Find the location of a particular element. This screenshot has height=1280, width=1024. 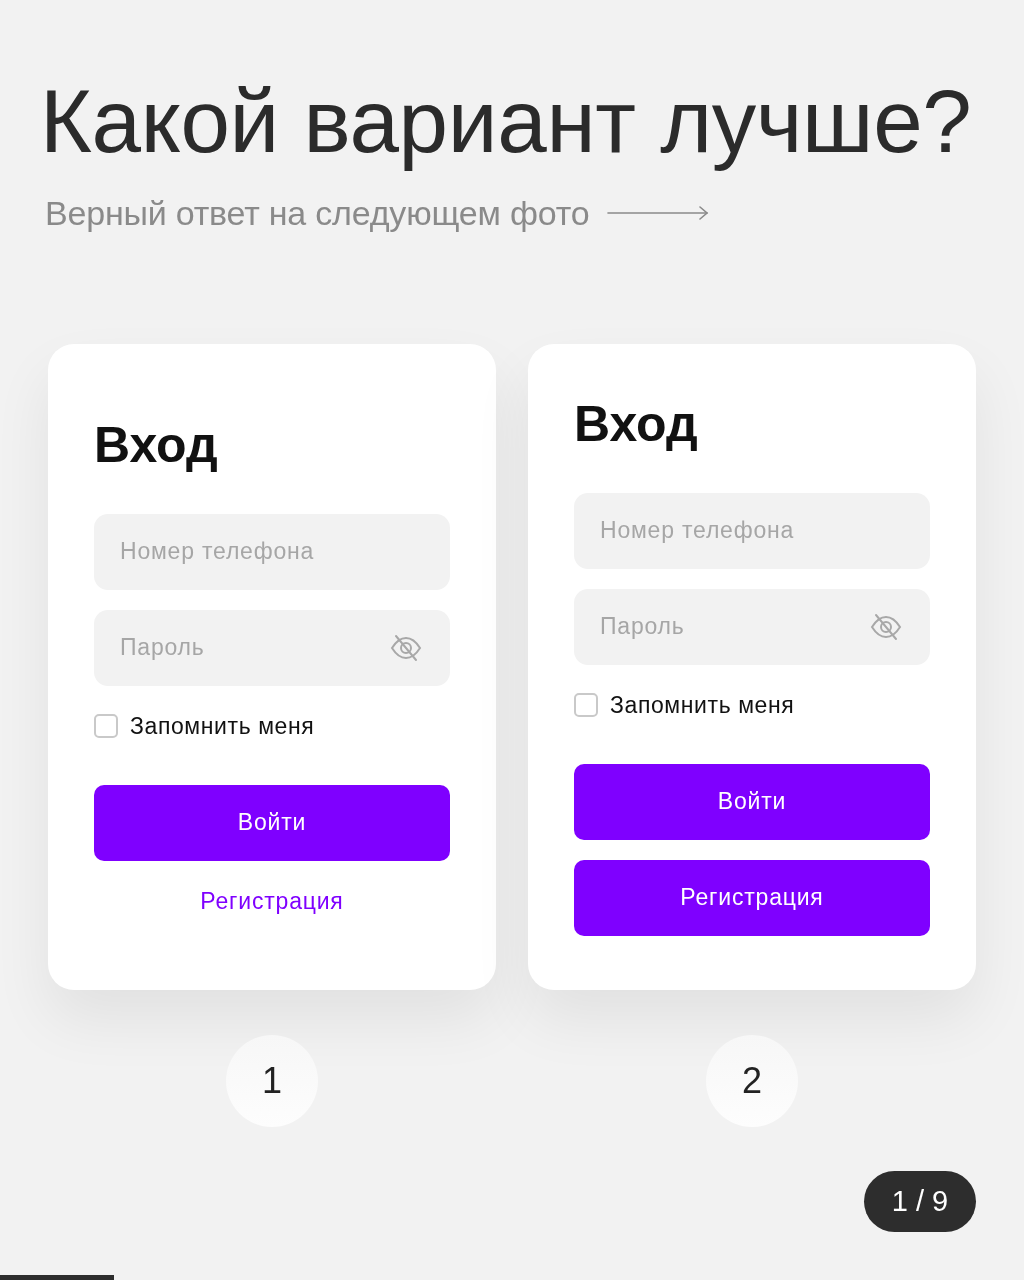

page-subtitle: Верный ответ на следующем фото is located at coordinates (317, 213).